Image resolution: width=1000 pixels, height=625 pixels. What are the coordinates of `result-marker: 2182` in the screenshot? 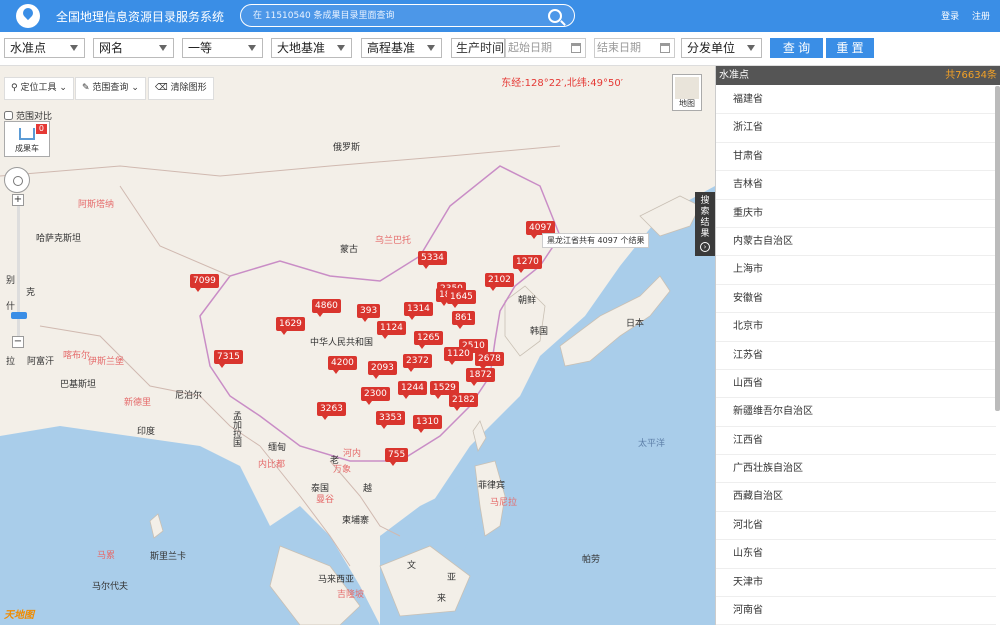 It's located at (463, 402).